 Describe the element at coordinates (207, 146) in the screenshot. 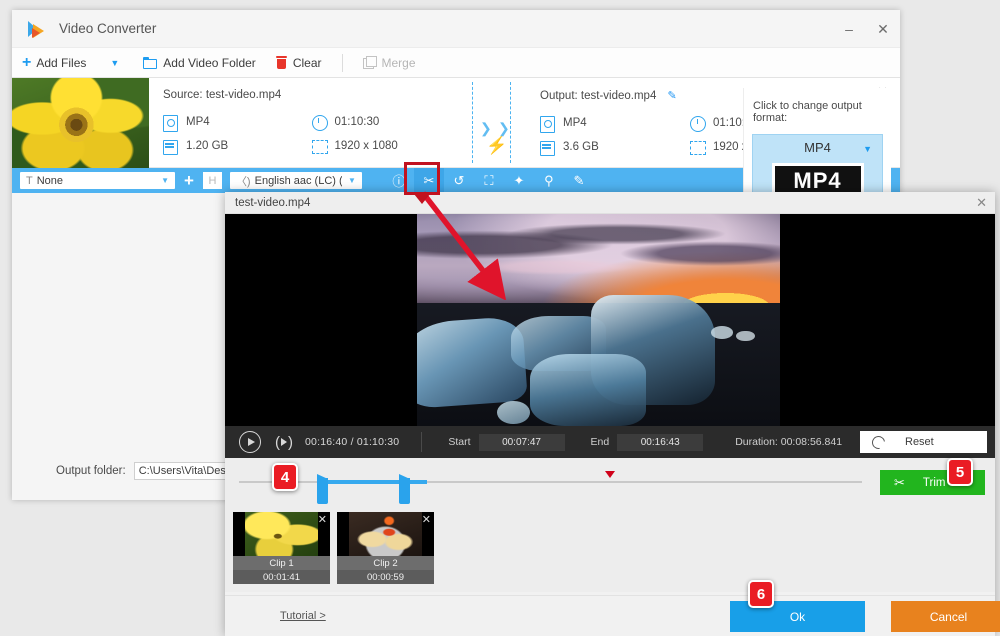

I see `source-size: 1.20 GB` at that location.